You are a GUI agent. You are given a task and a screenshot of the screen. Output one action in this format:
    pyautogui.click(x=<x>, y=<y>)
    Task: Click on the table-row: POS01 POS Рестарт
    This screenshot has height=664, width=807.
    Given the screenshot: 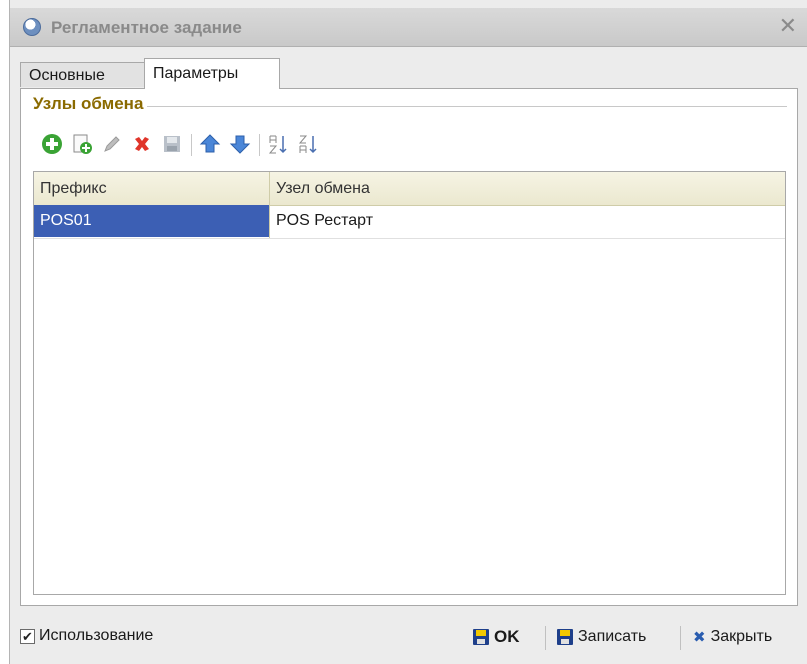 What is the action you would take?
    pyautogui.click(x=409, y=222)
    